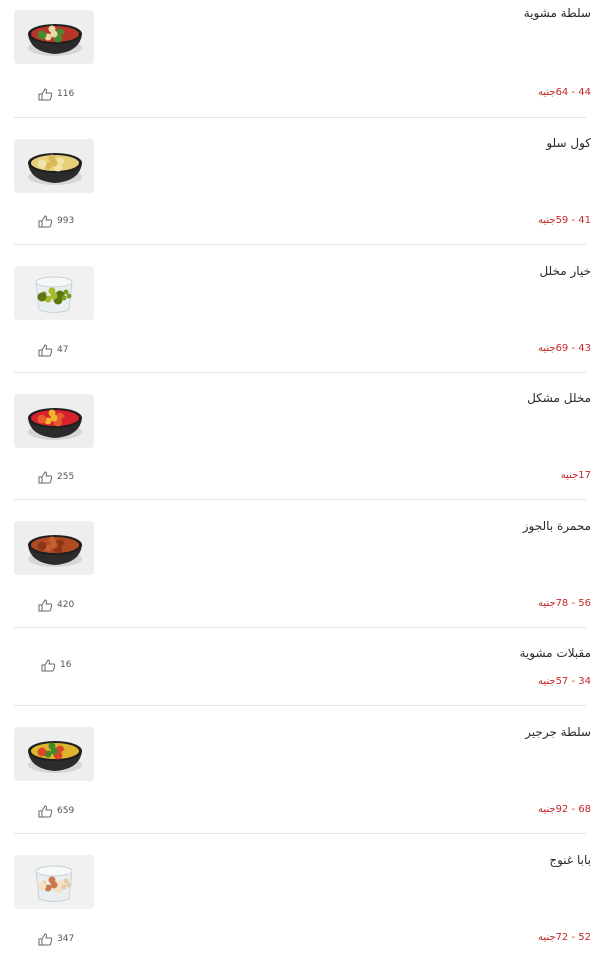  What do you see at coordinates (66, 811) in the screenshot?
I see `like-count: 659` at bounding box center [66, 811].